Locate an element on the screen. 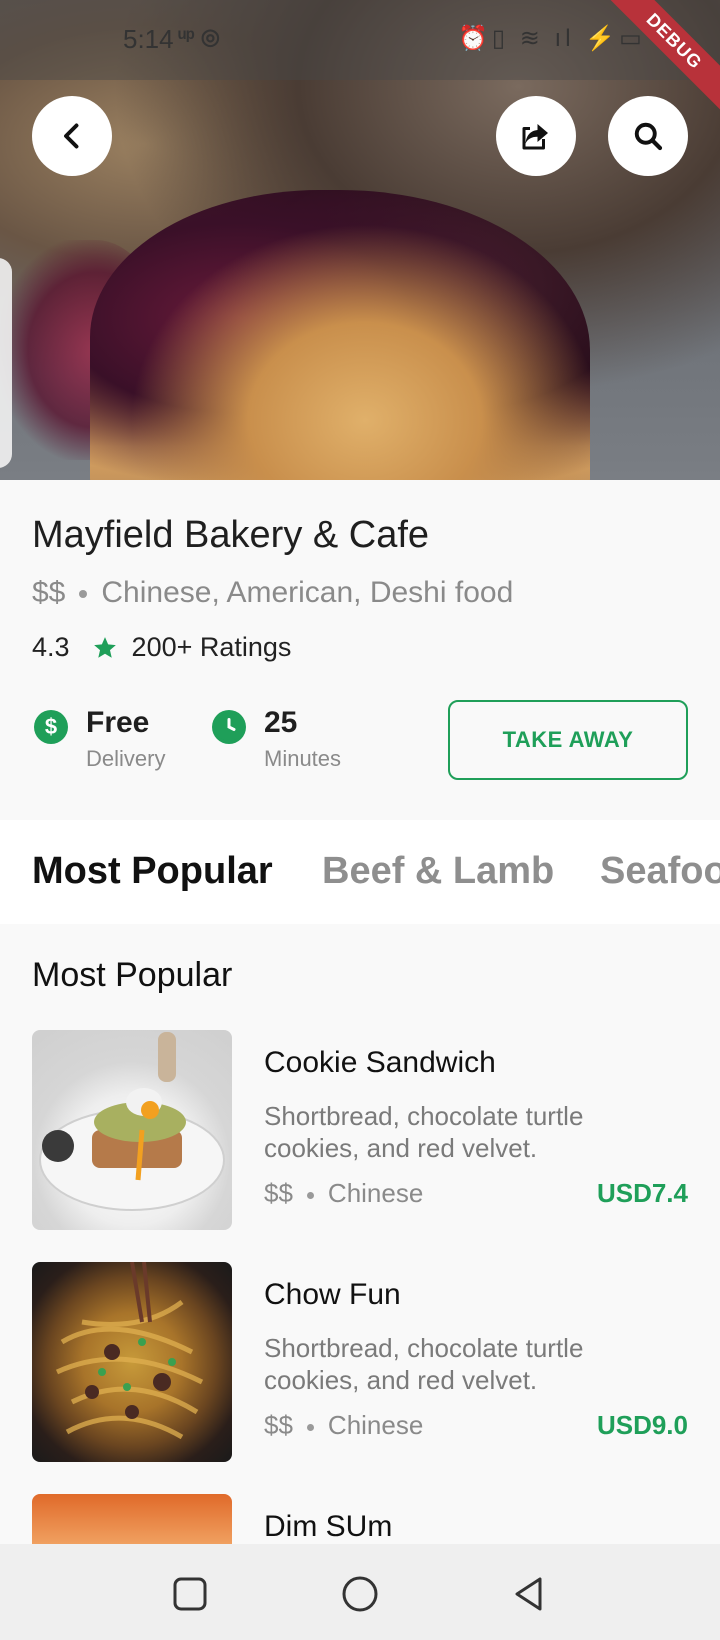 The height and width of the screenshot is (1640, 720). delivery-sub: Delivery is located at coordinates (126, 758).